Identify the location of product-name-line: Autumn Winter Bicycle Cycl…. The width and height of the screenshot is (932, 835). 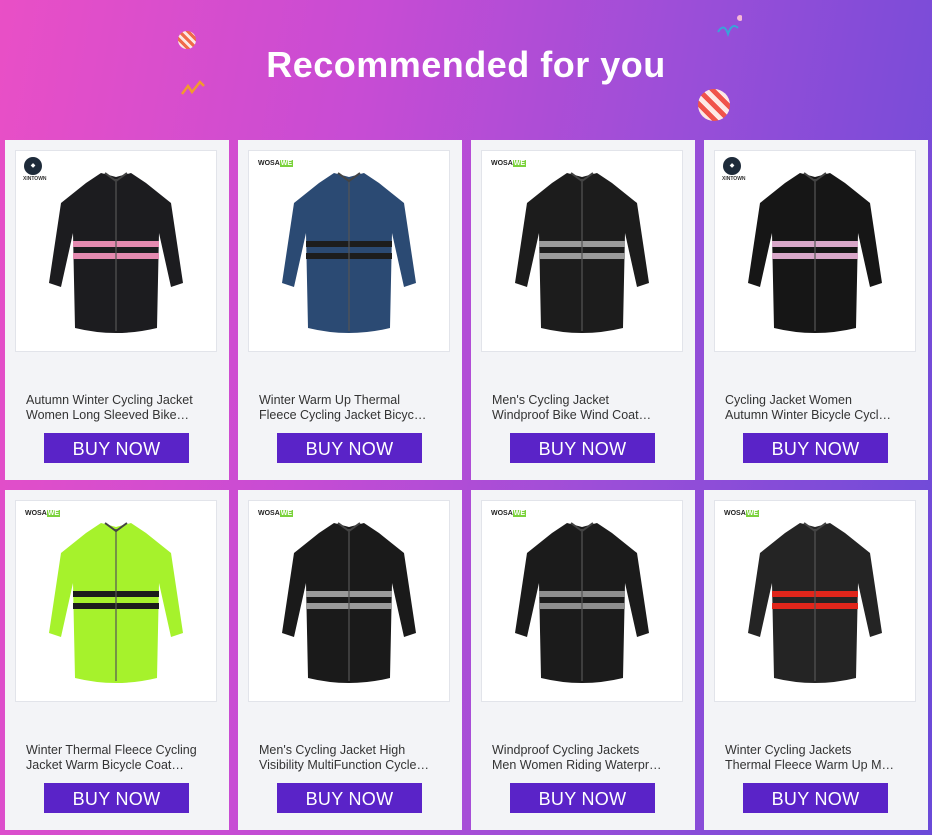
(808, 415).